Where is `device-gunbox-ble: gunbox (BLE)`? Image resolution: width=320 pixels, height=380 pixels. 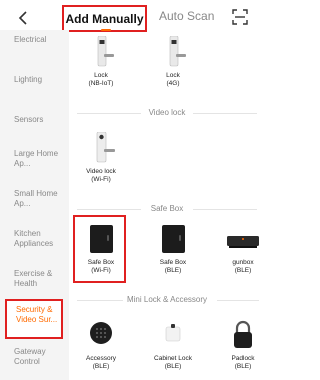 device-gunbox-ble: gunbox (BLE) is located at coordinates (243, 249).